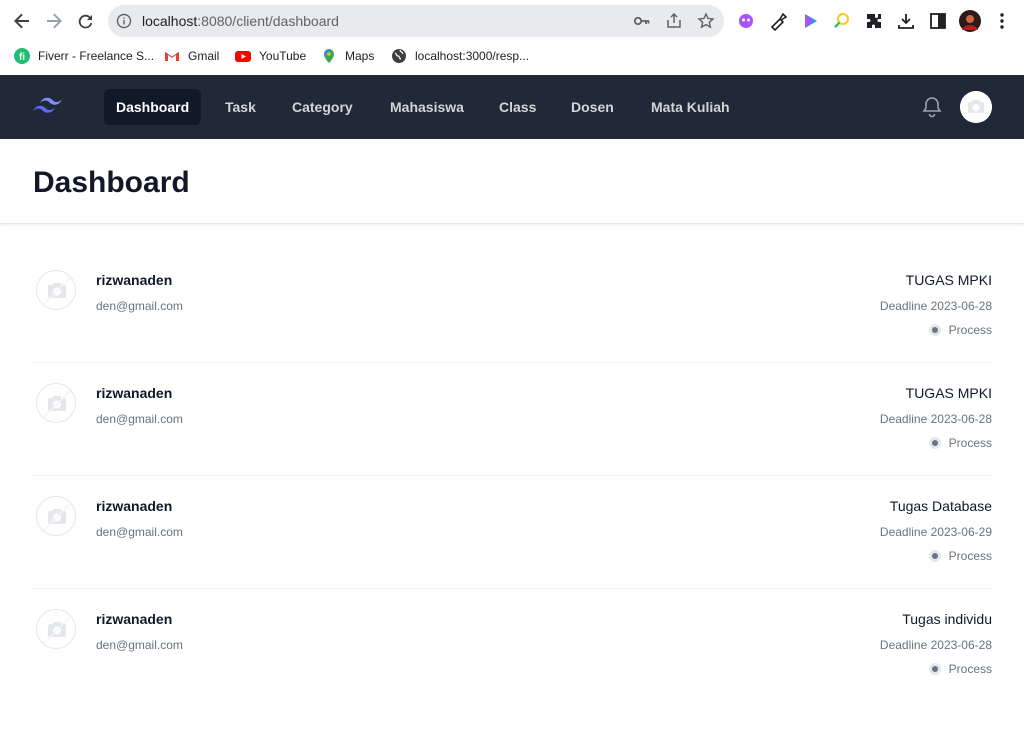 Image resolution: width=1024 pixels, height=734 pixels. Describe the element at coordinates (940, 506) in the screenshot. I see `task-title: Tugas Database` at that location.